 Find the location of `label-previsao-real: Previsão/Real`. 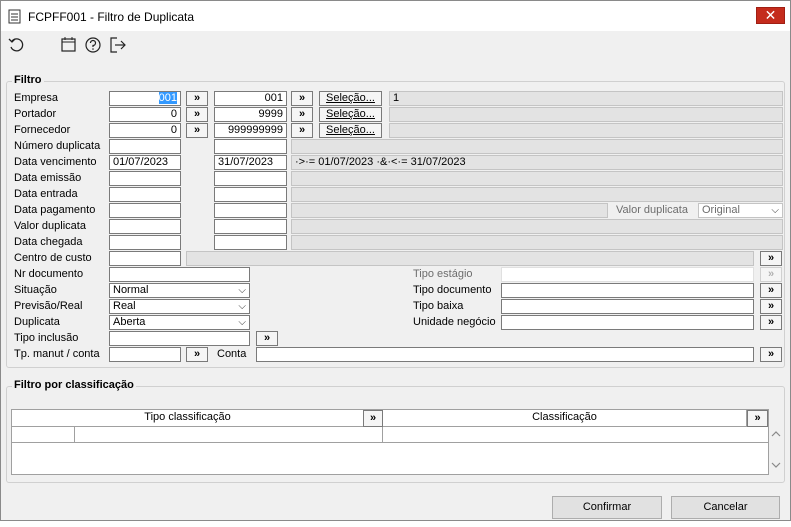

label-previsao-real: Previsão/Real is located at coordinates (48, 306).